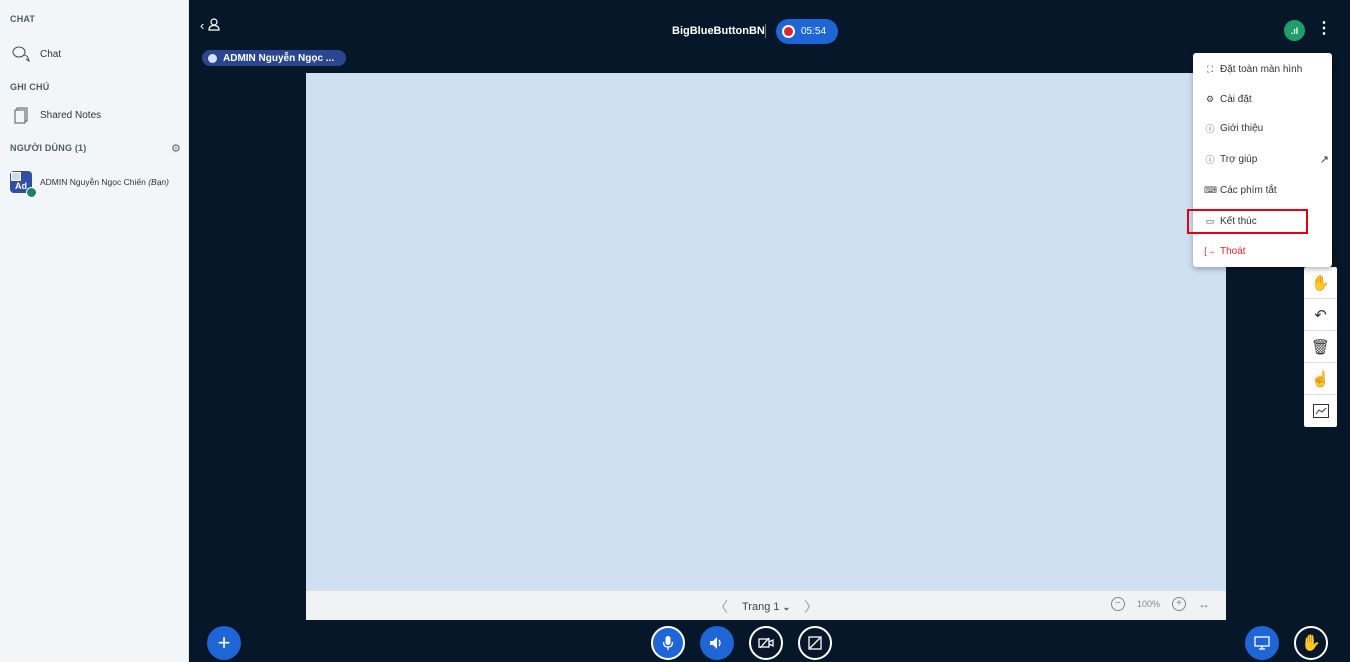 The image size is (1350, 662). I want to click on chat-icon, so click(21, 54).